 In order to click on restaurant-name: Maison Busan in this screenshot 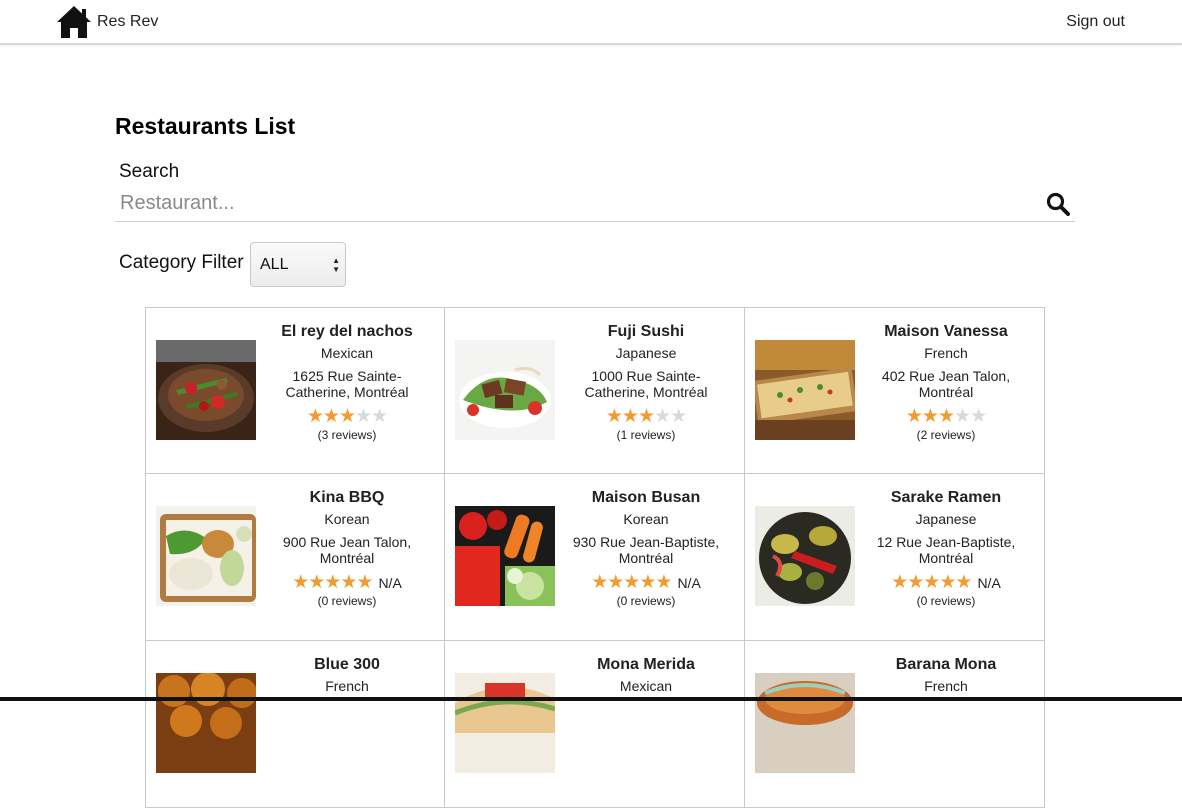, I will do `click(646, 498)`.